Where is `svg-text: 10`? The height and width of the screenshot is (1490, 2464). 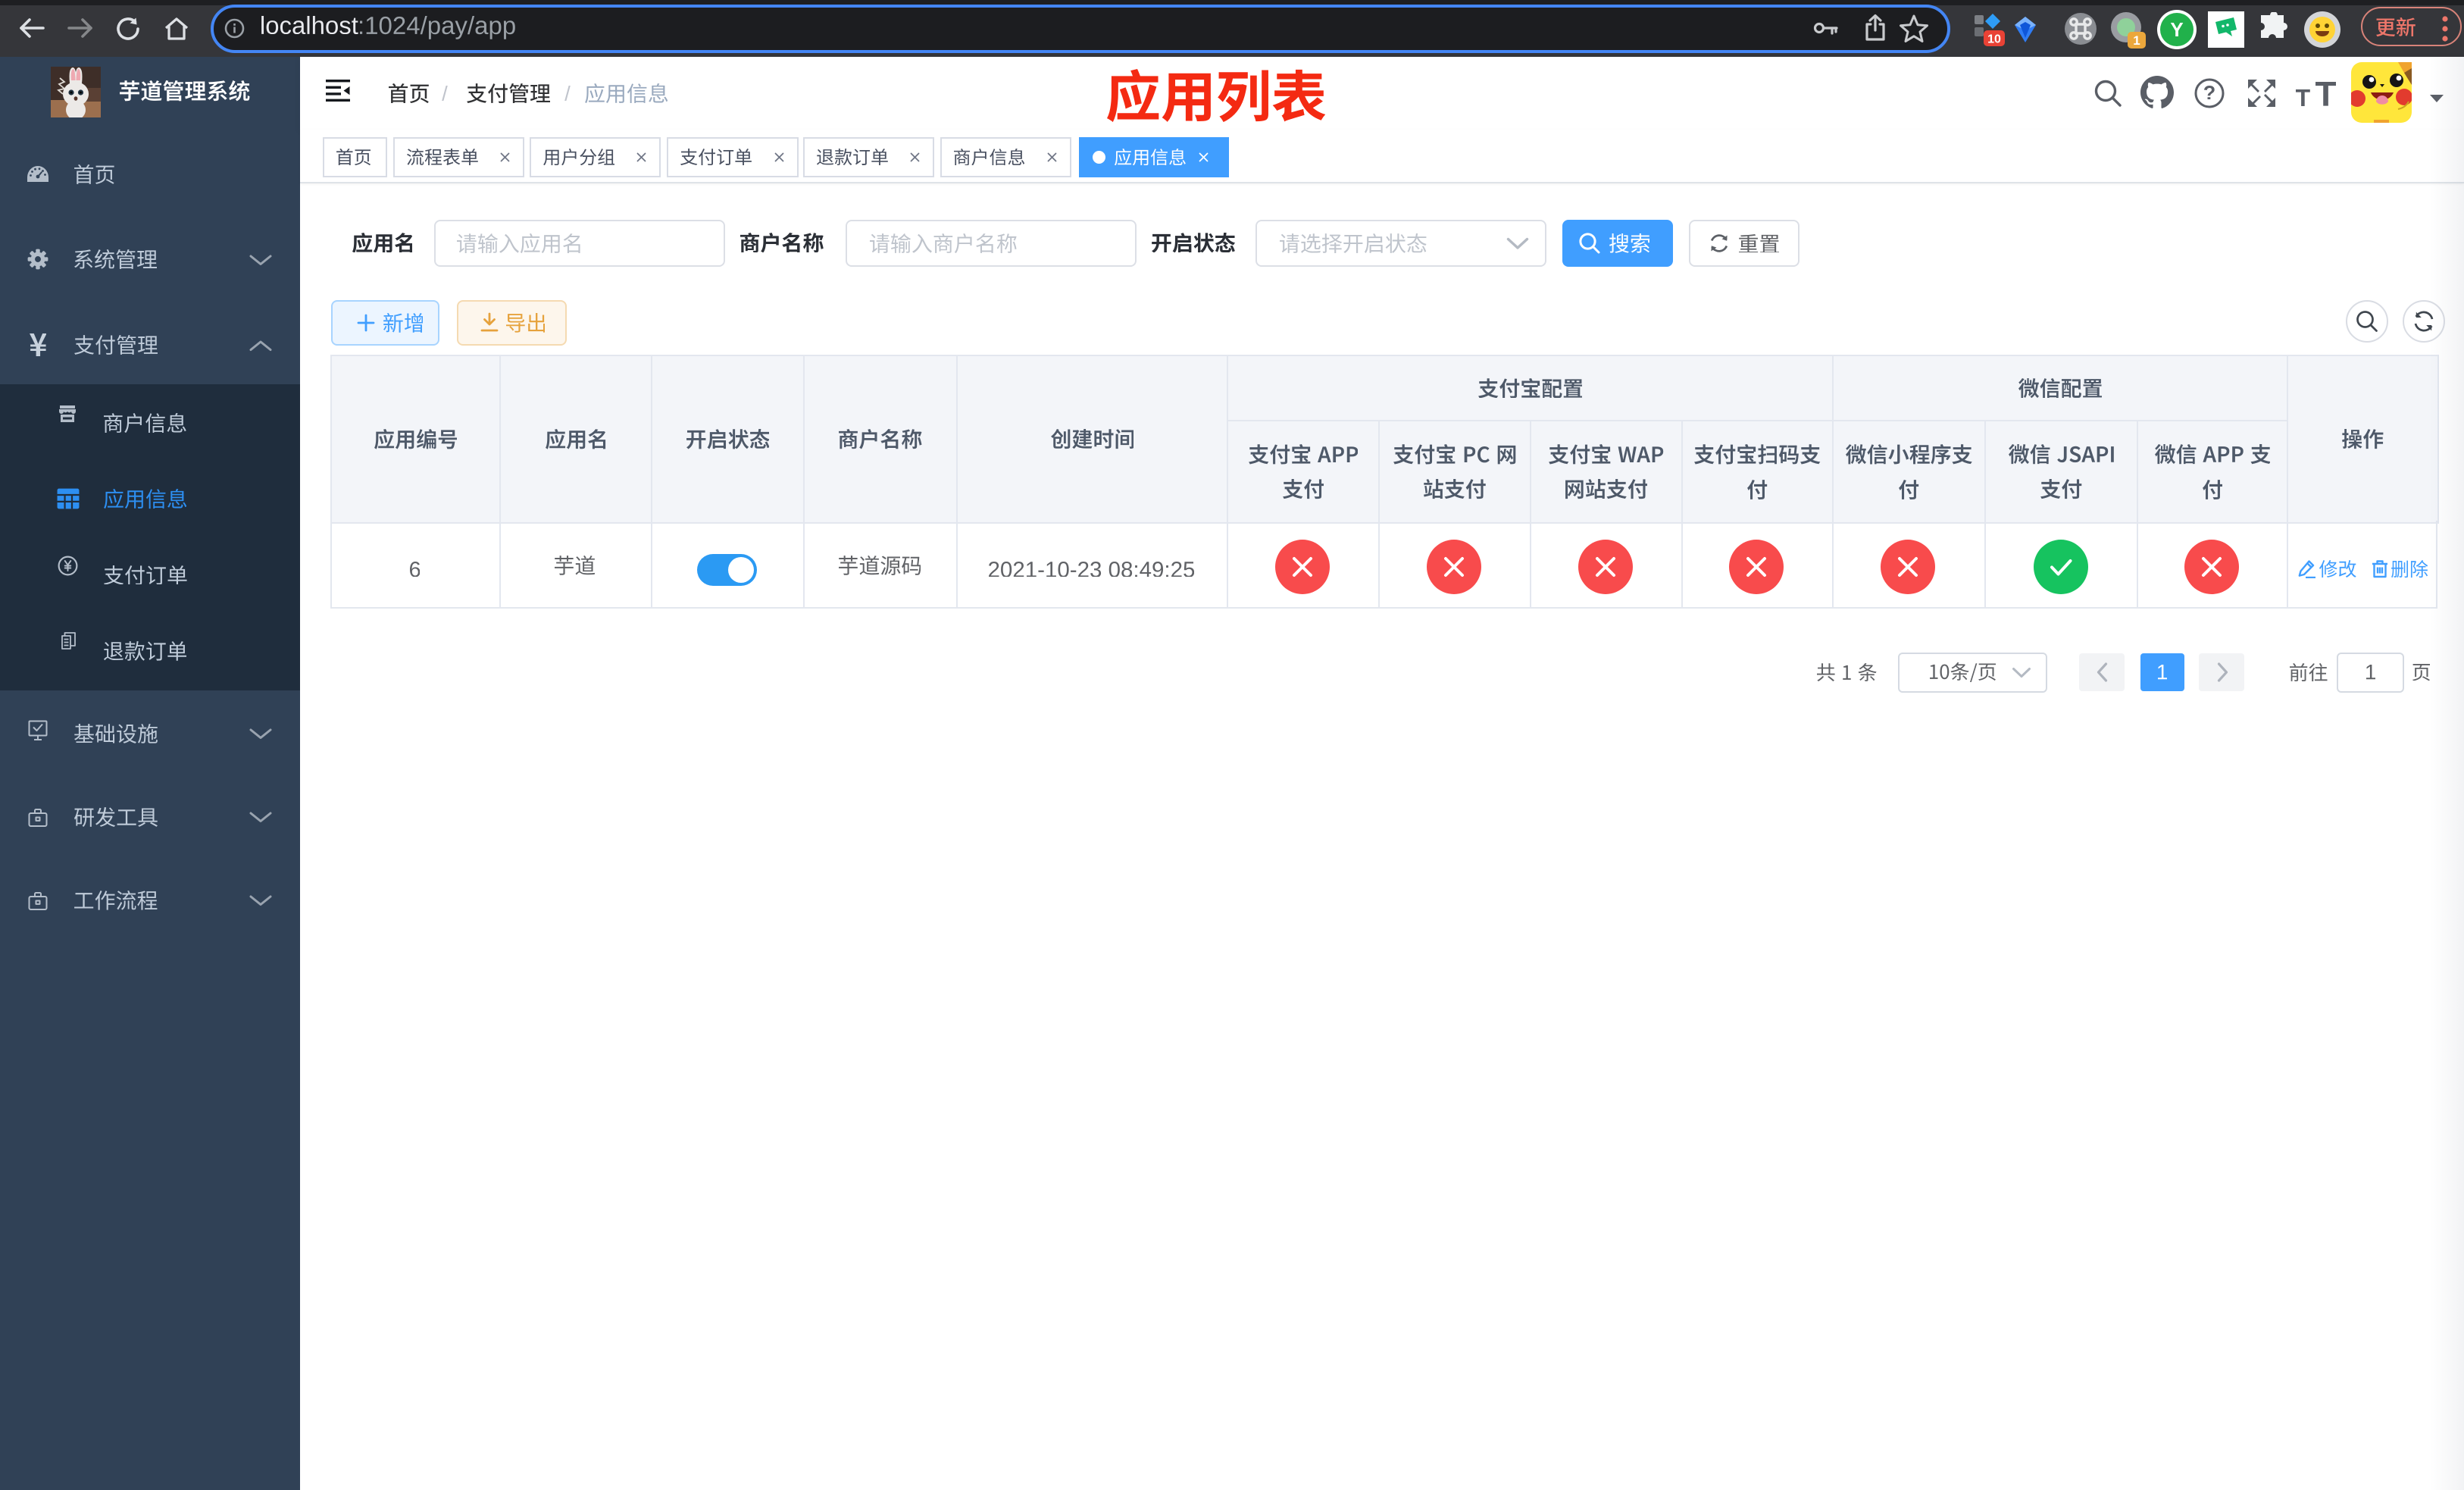 svg-text: 10 is located at coordinates (1994, 39).